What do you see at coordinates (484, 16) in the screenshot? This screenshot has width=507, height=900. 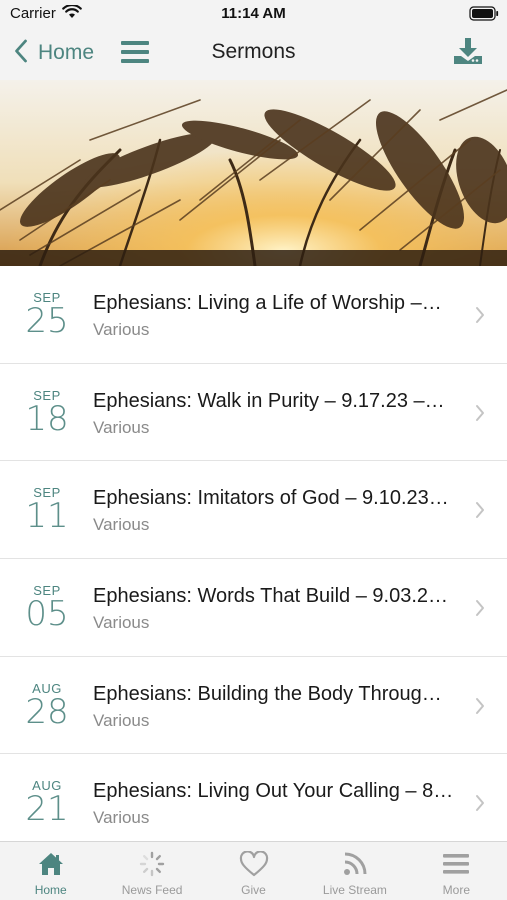 I see `battery-icon` at bounding box center [484, 16].